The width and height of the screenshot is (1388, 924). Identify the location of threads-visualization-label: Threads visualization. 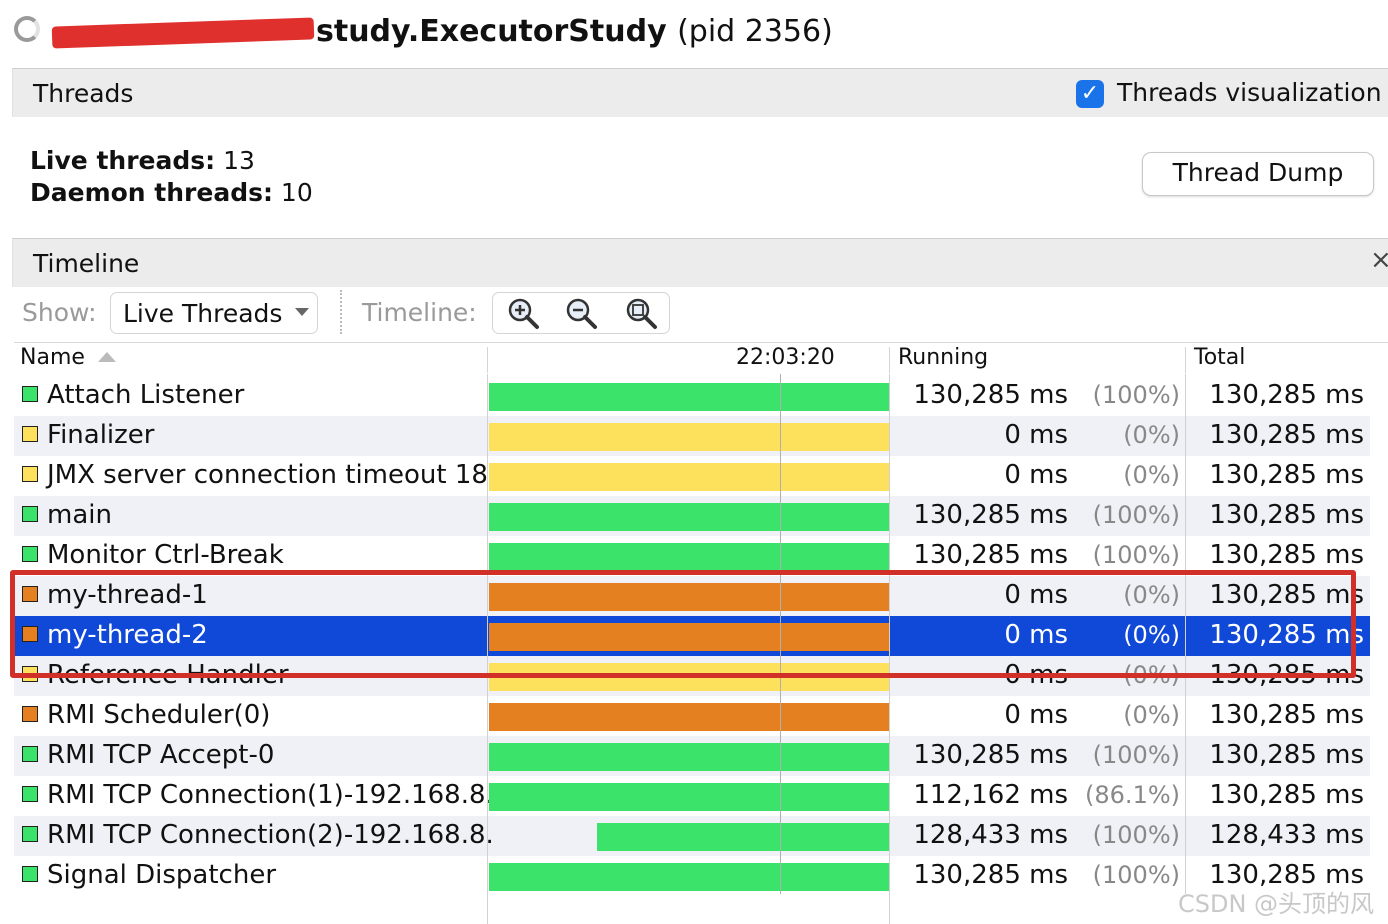
(1249, 92).